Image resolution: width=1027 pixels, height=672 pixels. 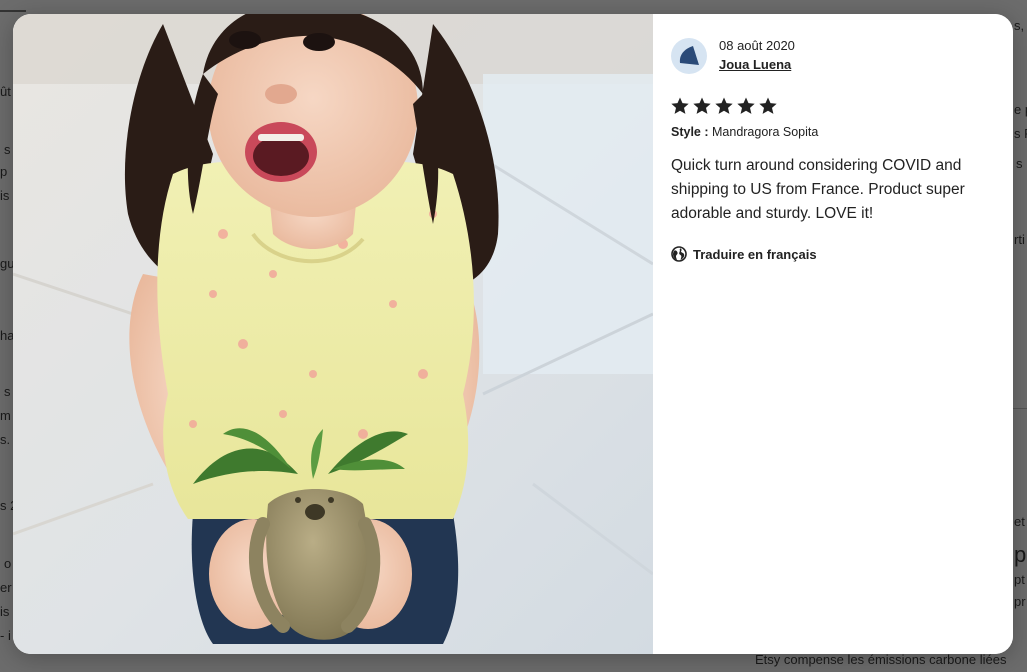 I want to click on translate-button: Traduire en français, so click(x=744, y=254).